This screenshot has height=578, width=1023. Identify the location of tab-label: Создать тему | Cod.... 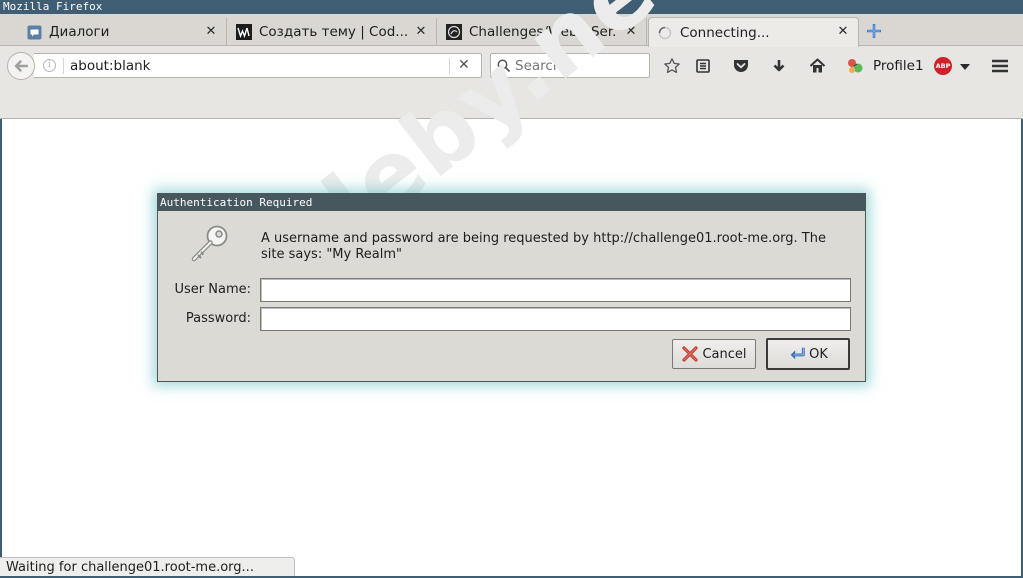
(333, 32).